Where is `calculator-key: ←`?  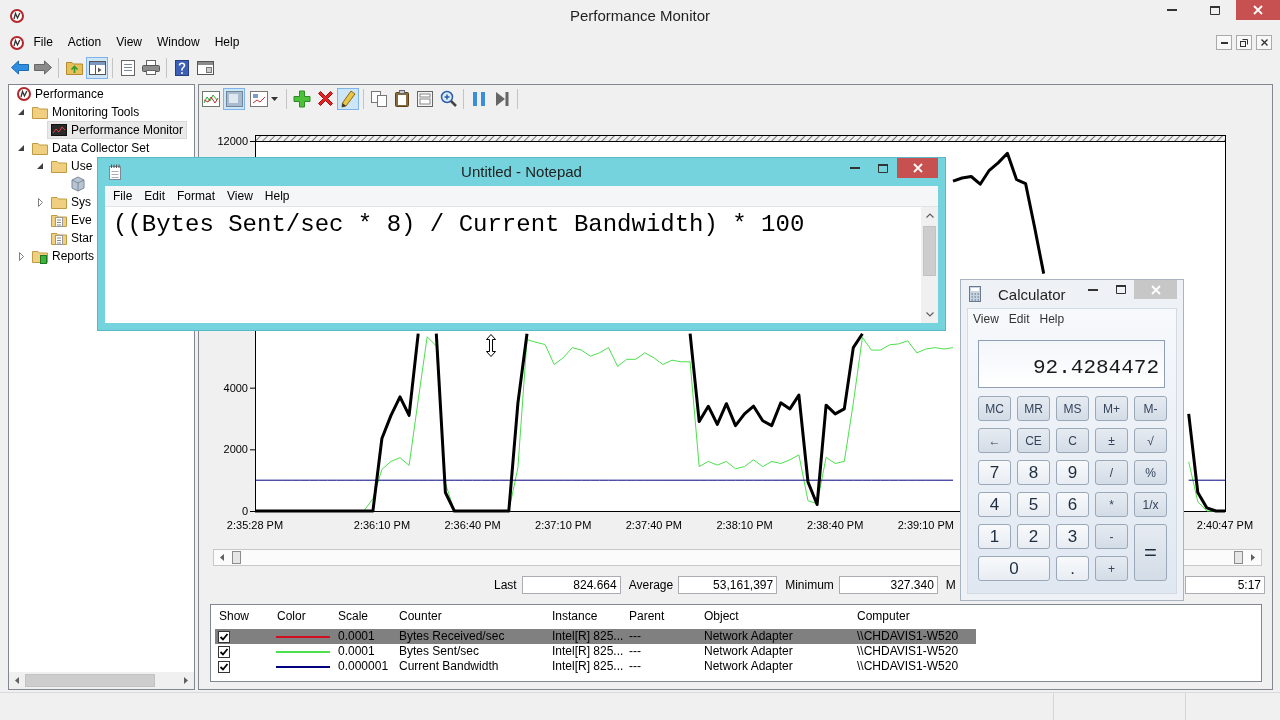 calculator-key: ← is located at coordinates (994, 440).